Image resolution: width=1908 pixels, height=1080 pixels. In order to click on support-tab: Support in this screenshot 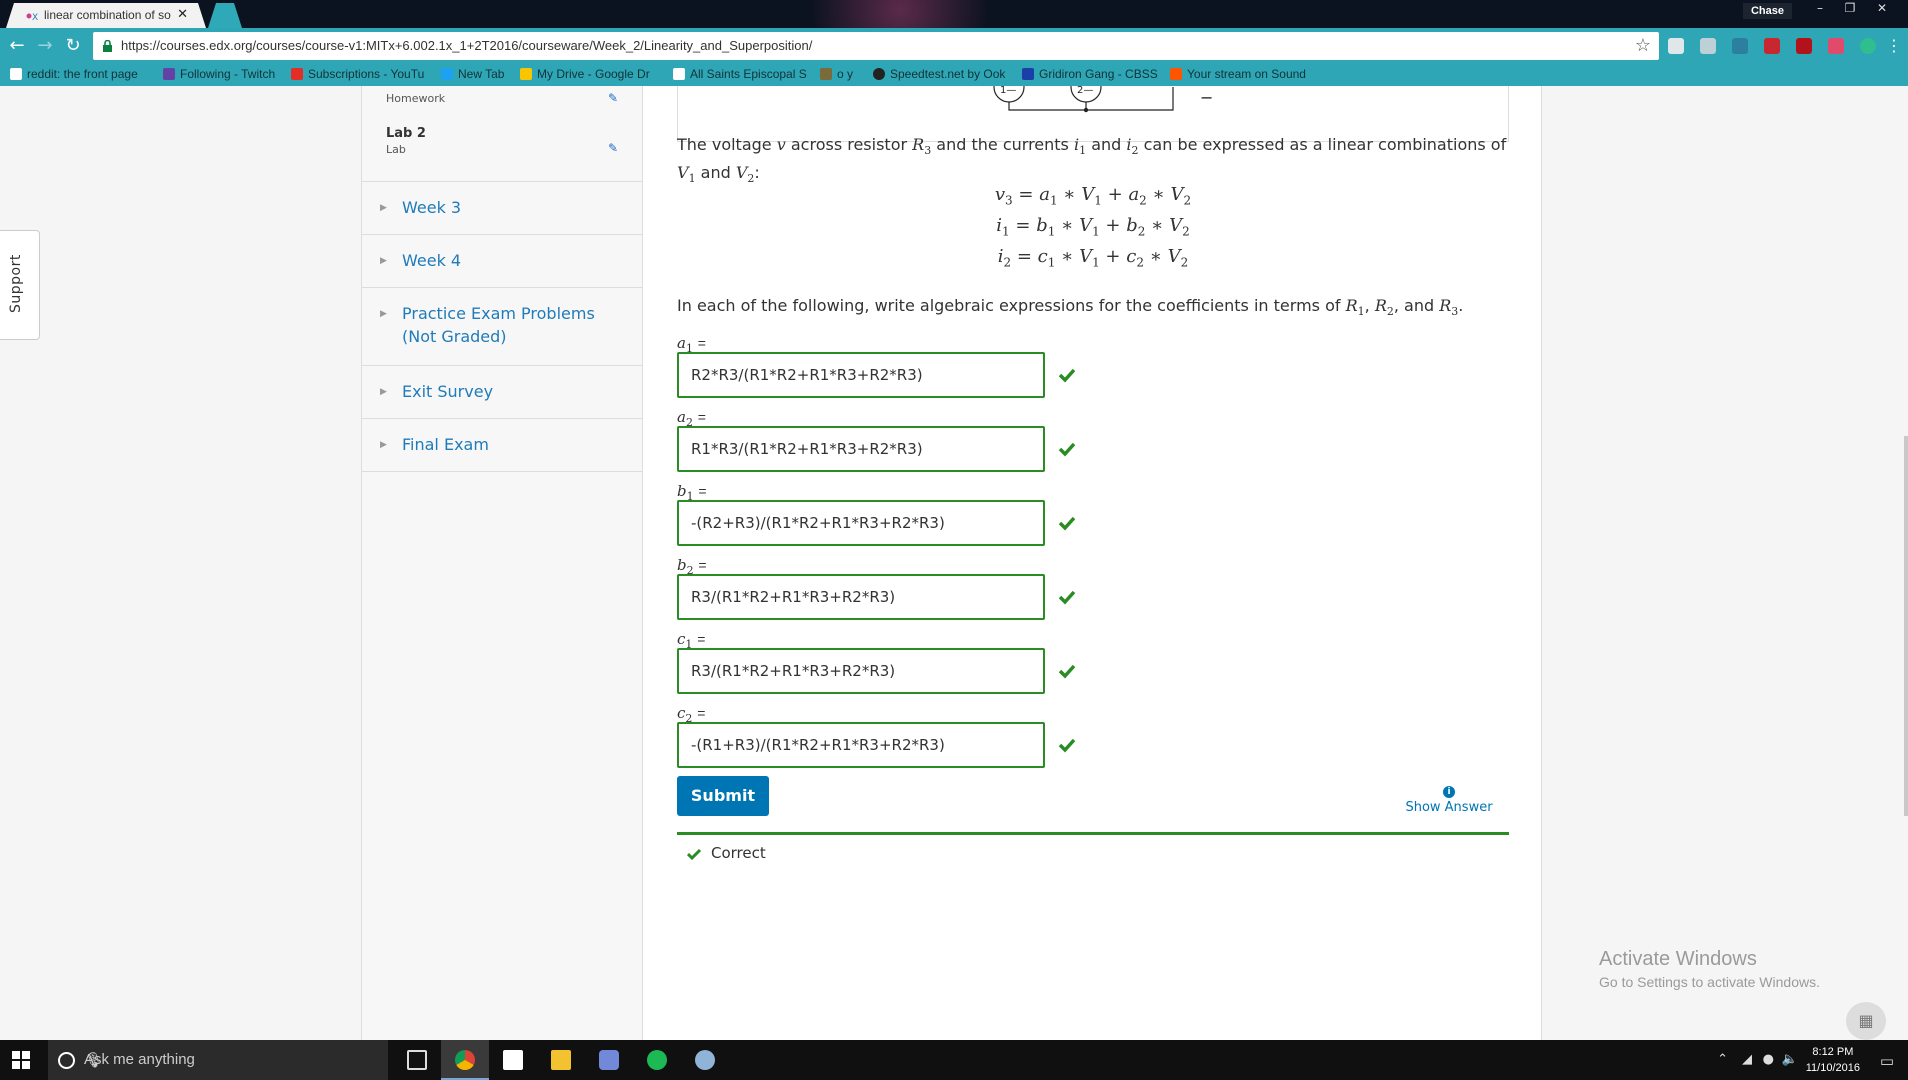, I will do `click(20, 285)`.